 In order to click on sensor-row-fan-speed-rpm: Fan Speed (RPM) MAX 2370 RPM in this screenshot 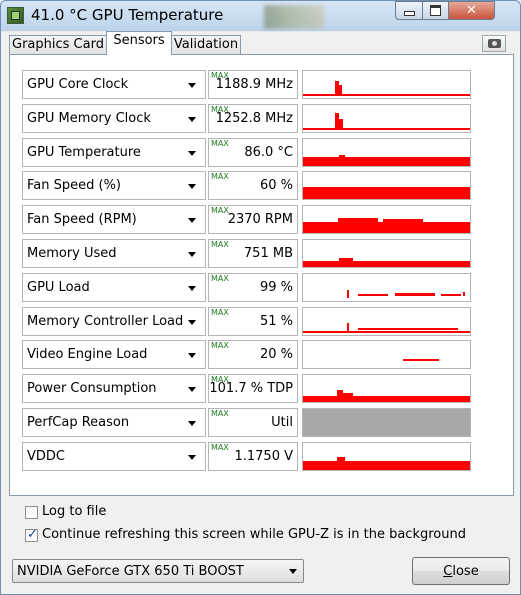, I will do `click(252, 220)`.